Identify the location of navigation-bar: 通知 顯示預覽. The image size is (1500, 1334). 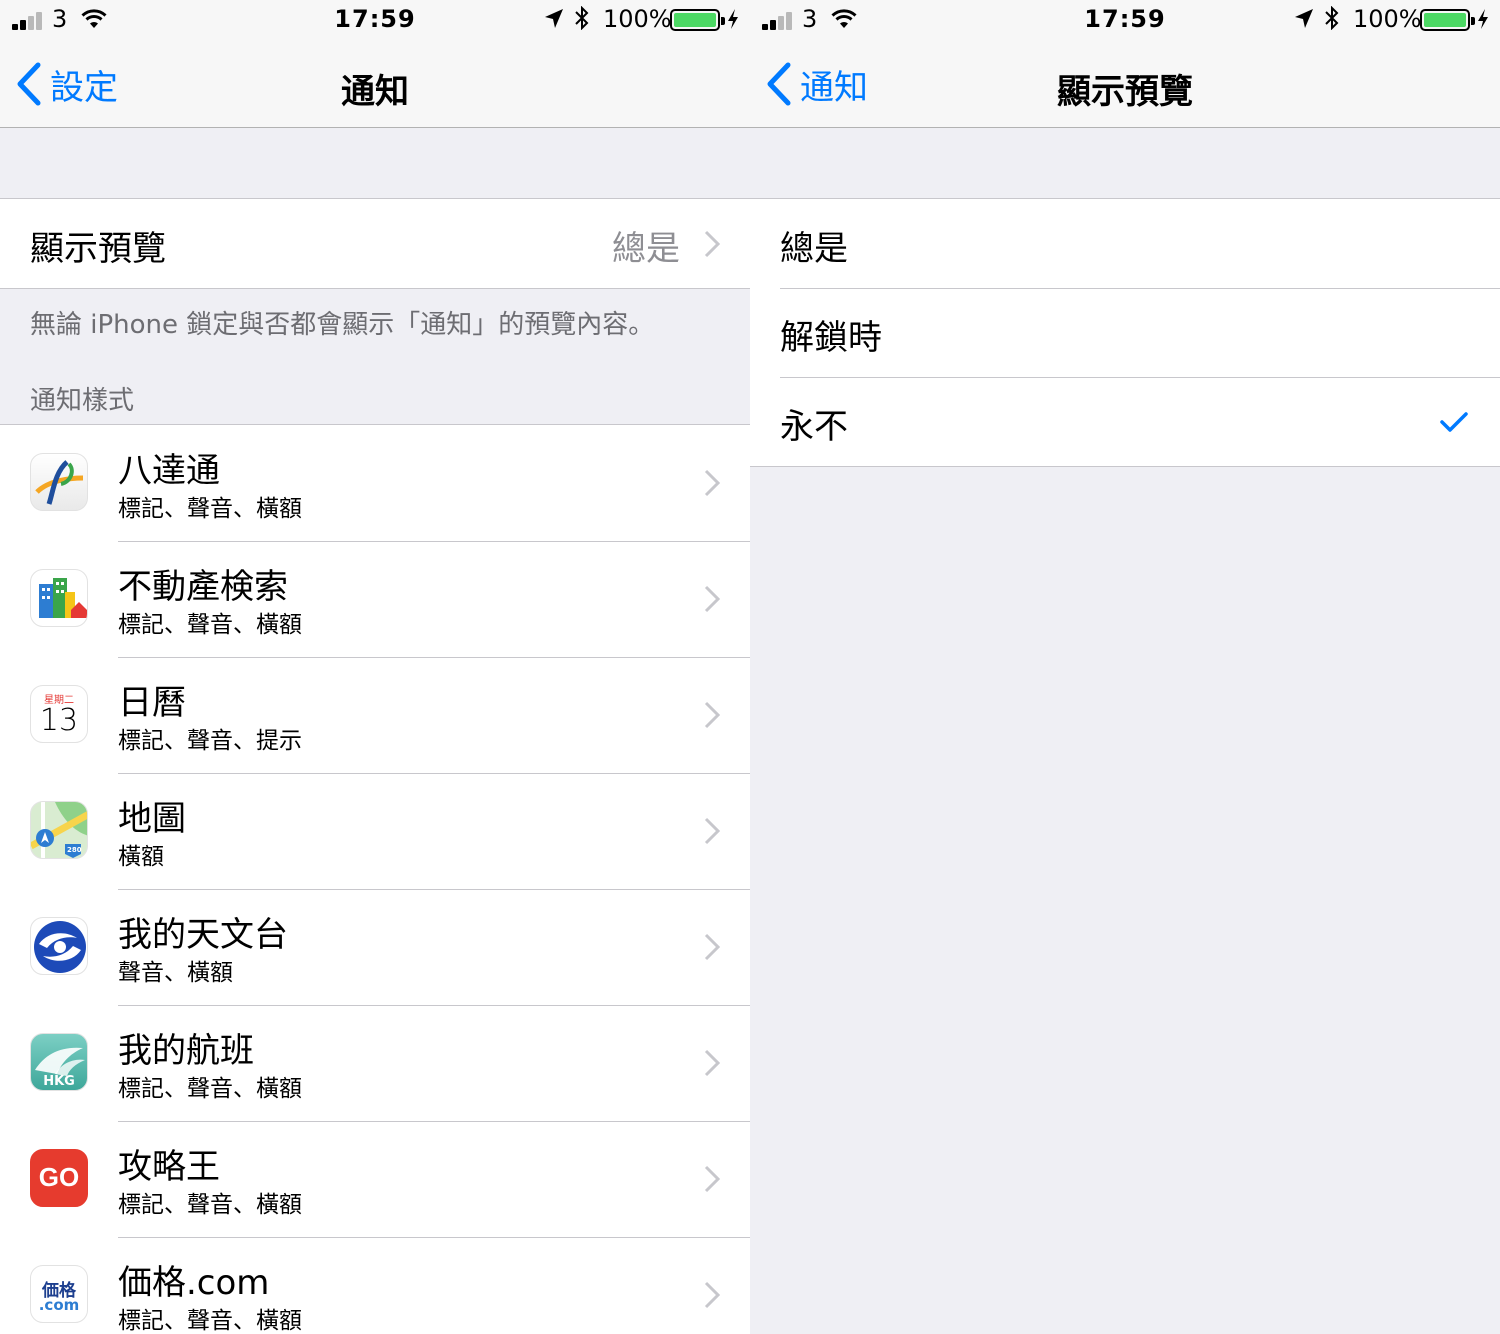
(1125, 84).